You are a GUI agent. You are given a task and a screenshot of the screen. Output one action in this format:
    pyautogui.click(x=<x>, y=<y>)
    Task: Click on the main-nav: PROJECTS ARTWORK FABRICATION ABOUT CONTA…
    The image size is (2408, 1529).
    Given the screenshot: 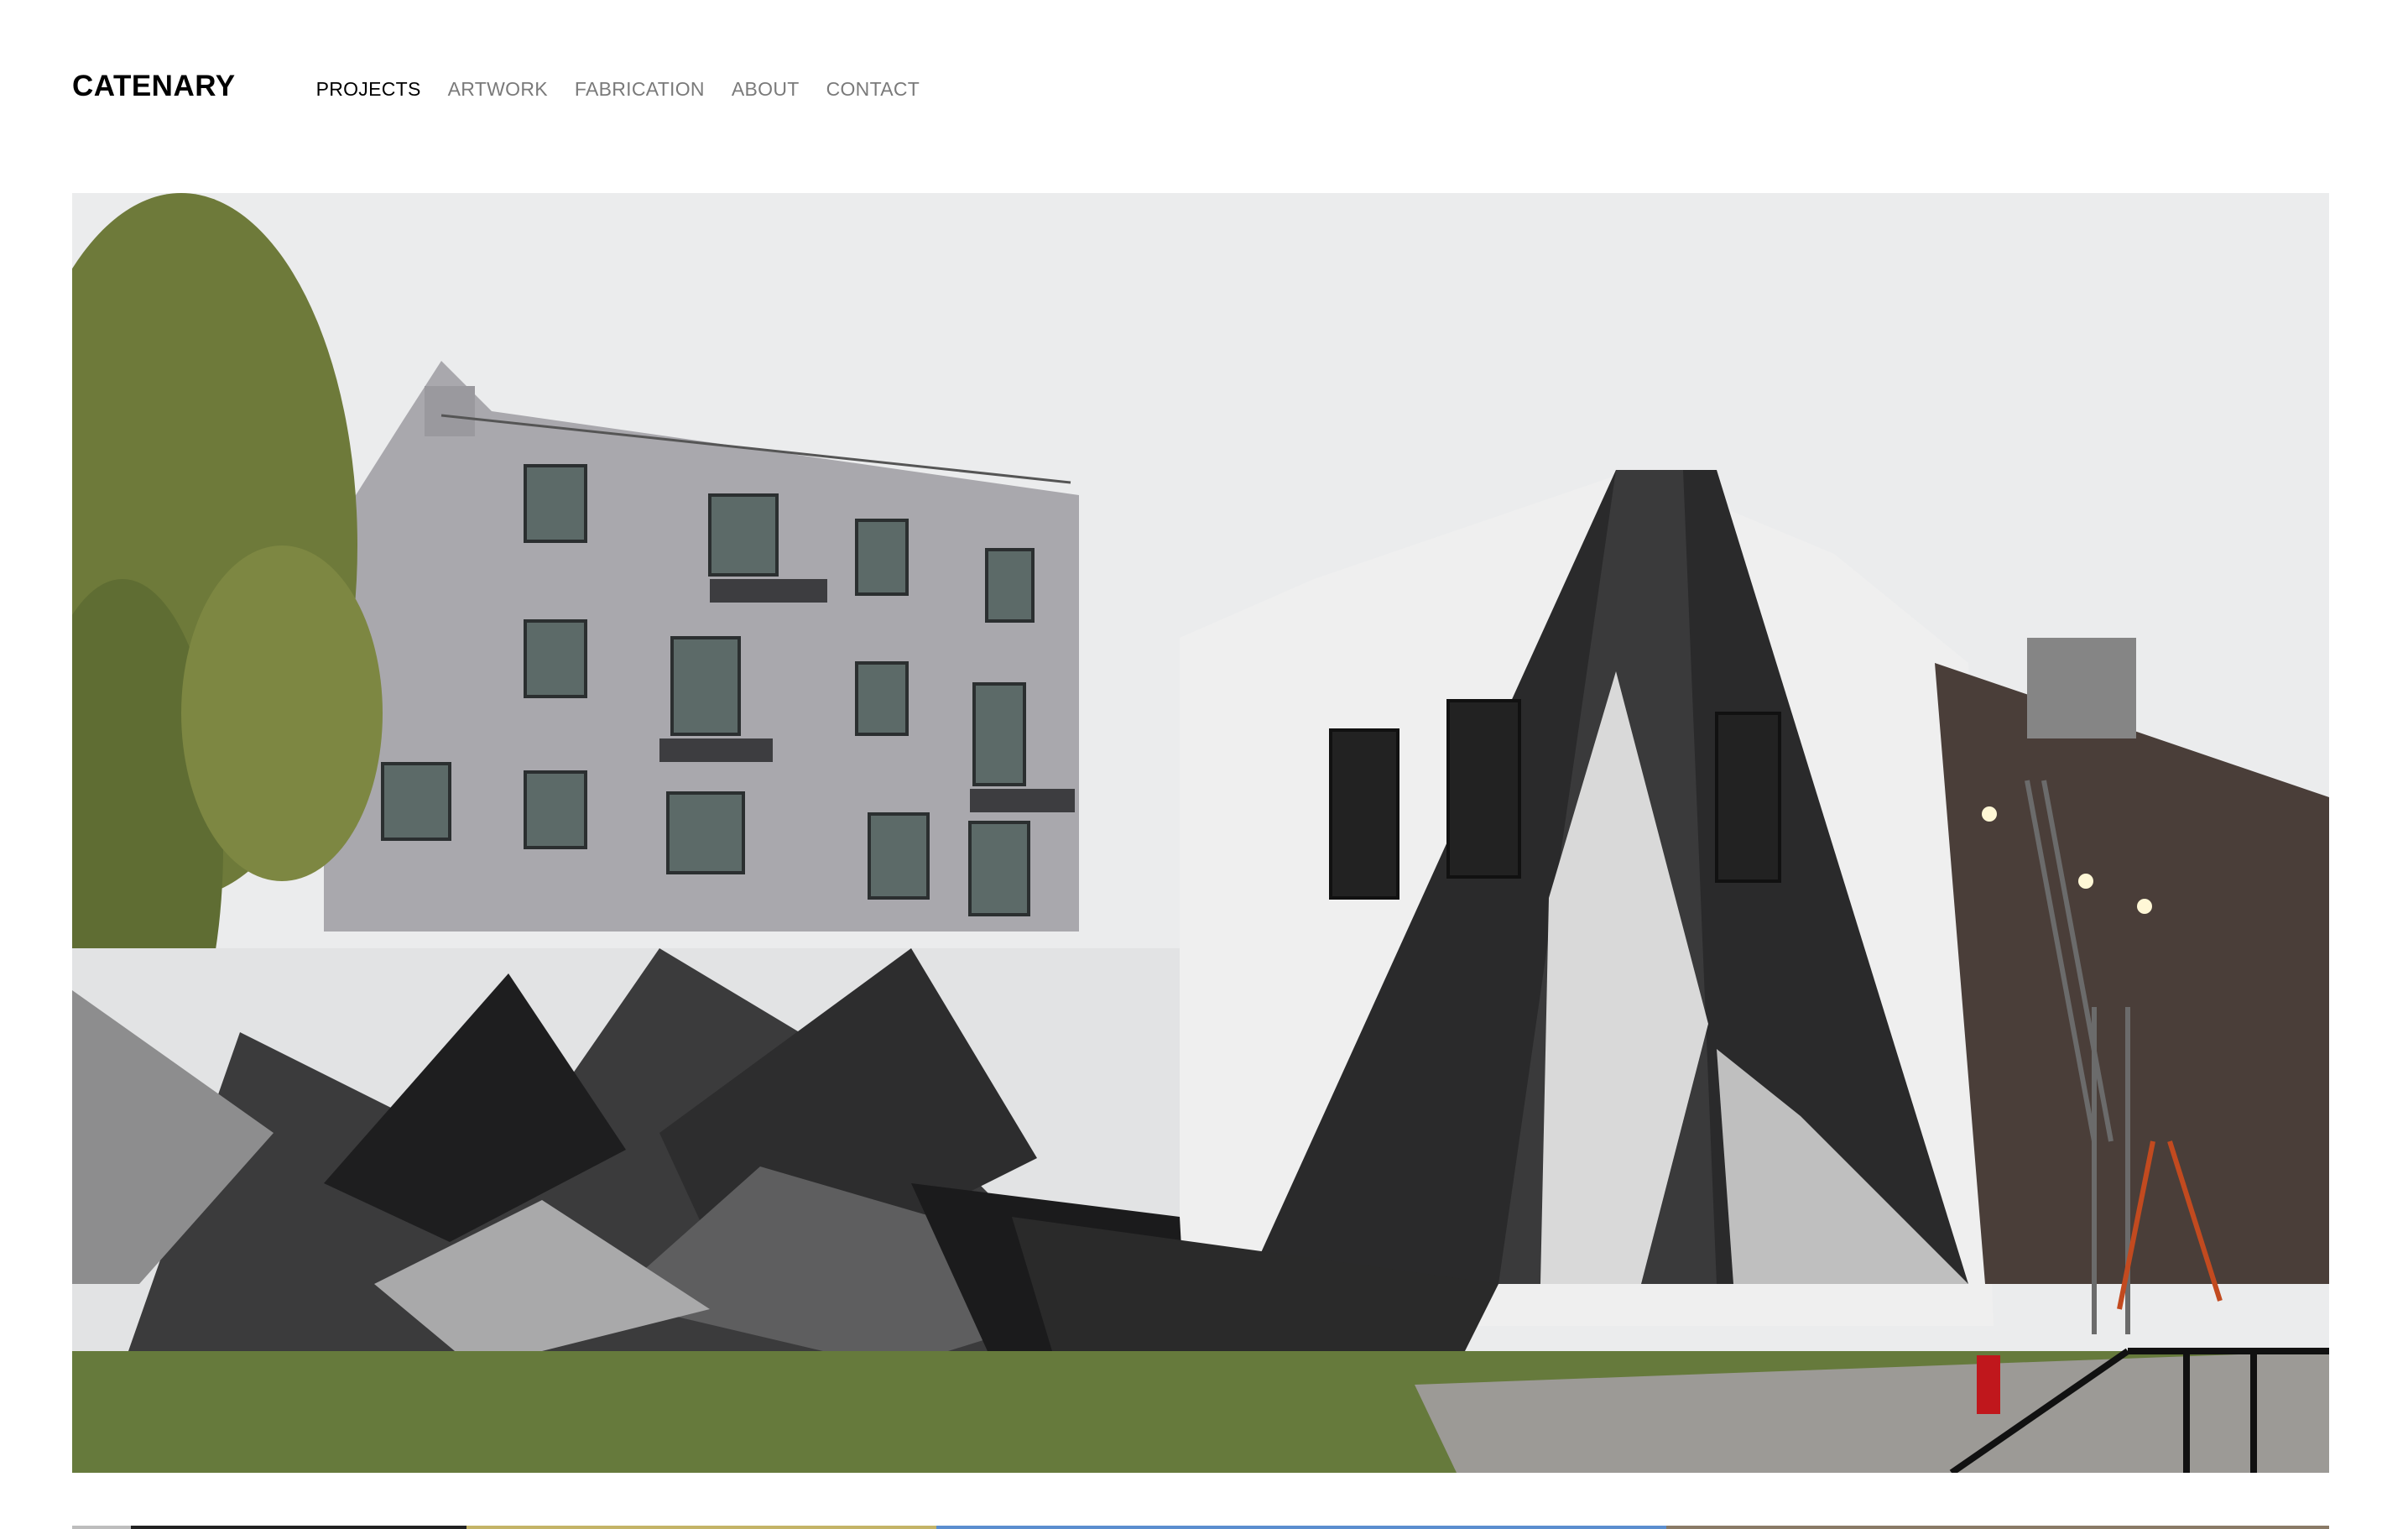 What is the action you would take?
    pyautogui.click(x=618, y=89)
    